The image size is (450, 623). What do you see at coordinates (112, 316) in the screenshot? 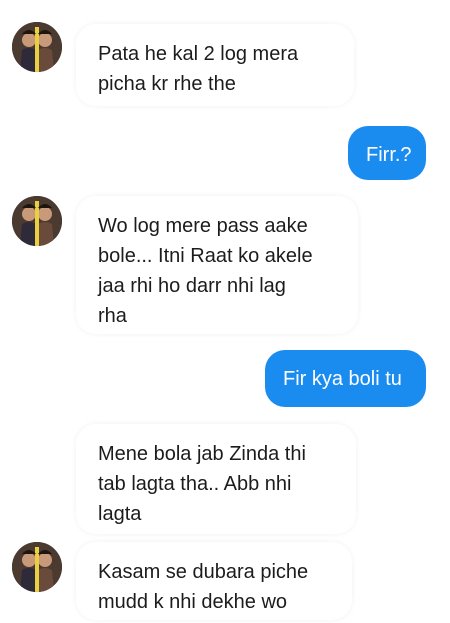
I see `message-text-line: rha` at bounding box center [112, 316].